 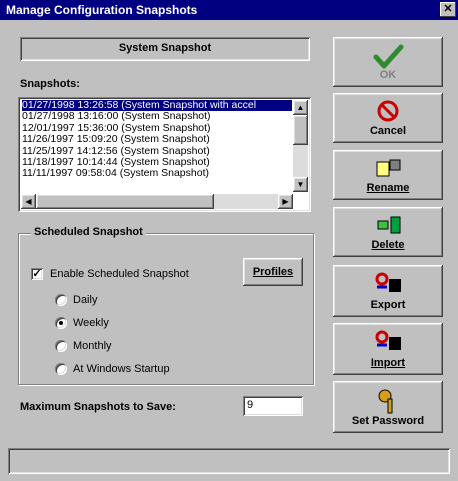 I want to click on horizontal-scrollbar: ◀ ▶, so click(x=157, y=201).